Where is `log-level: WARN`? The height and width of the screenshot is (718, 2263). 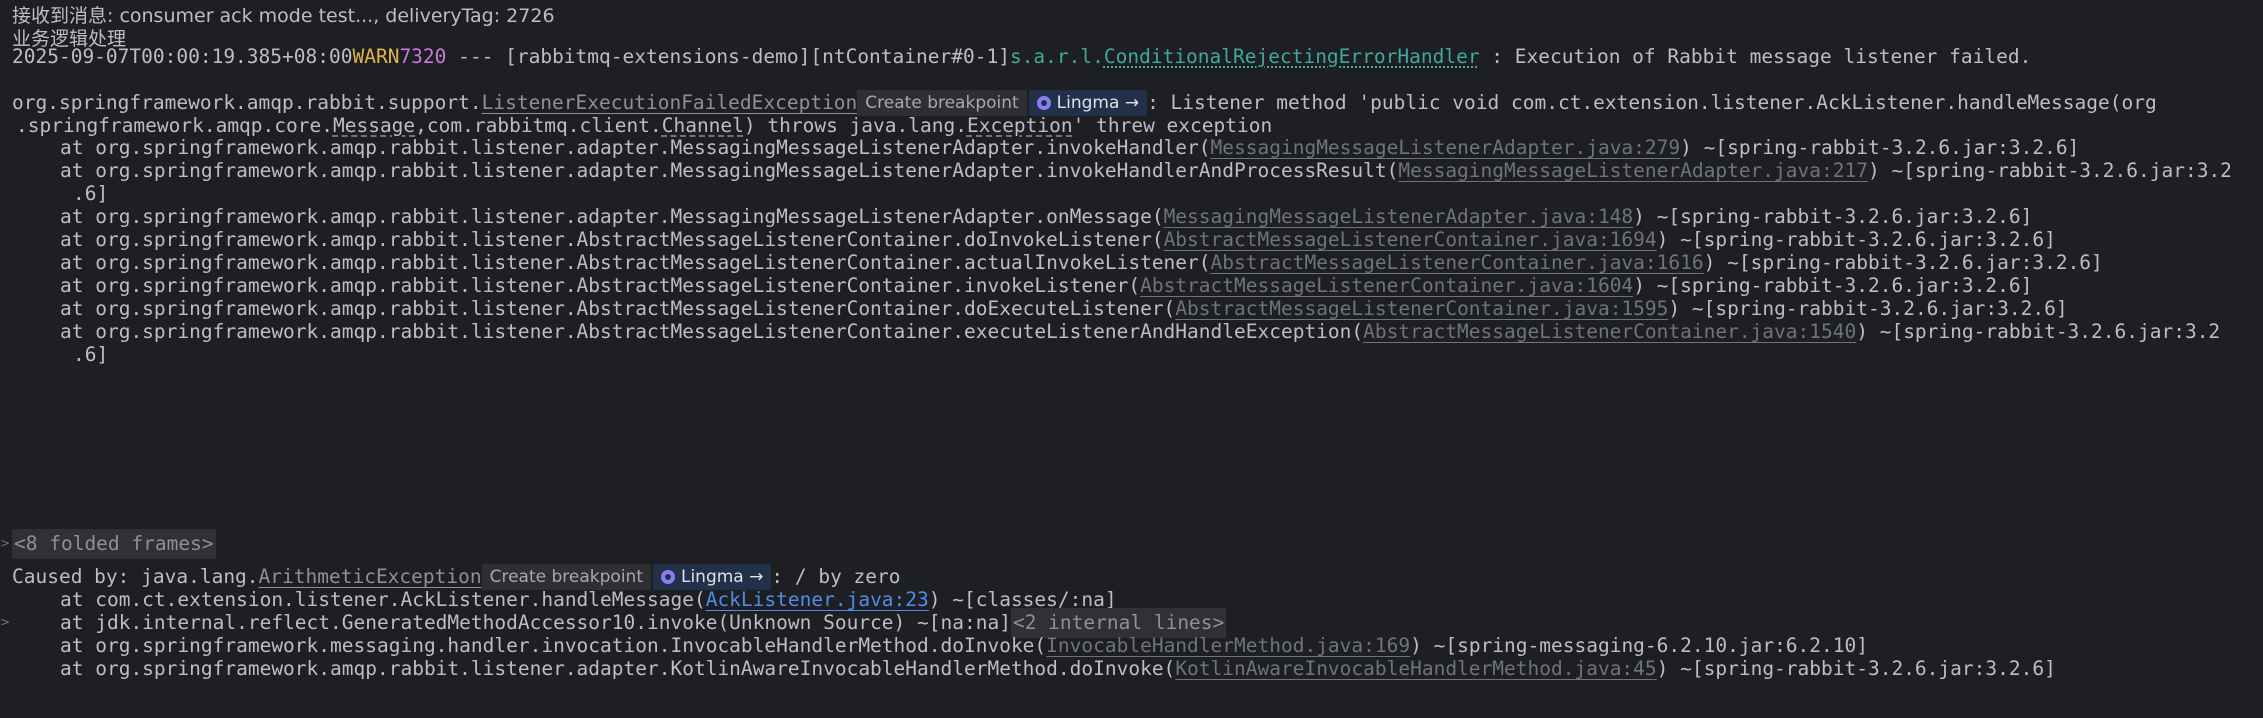 log-level: WARN is located at coordinates (376, 56).